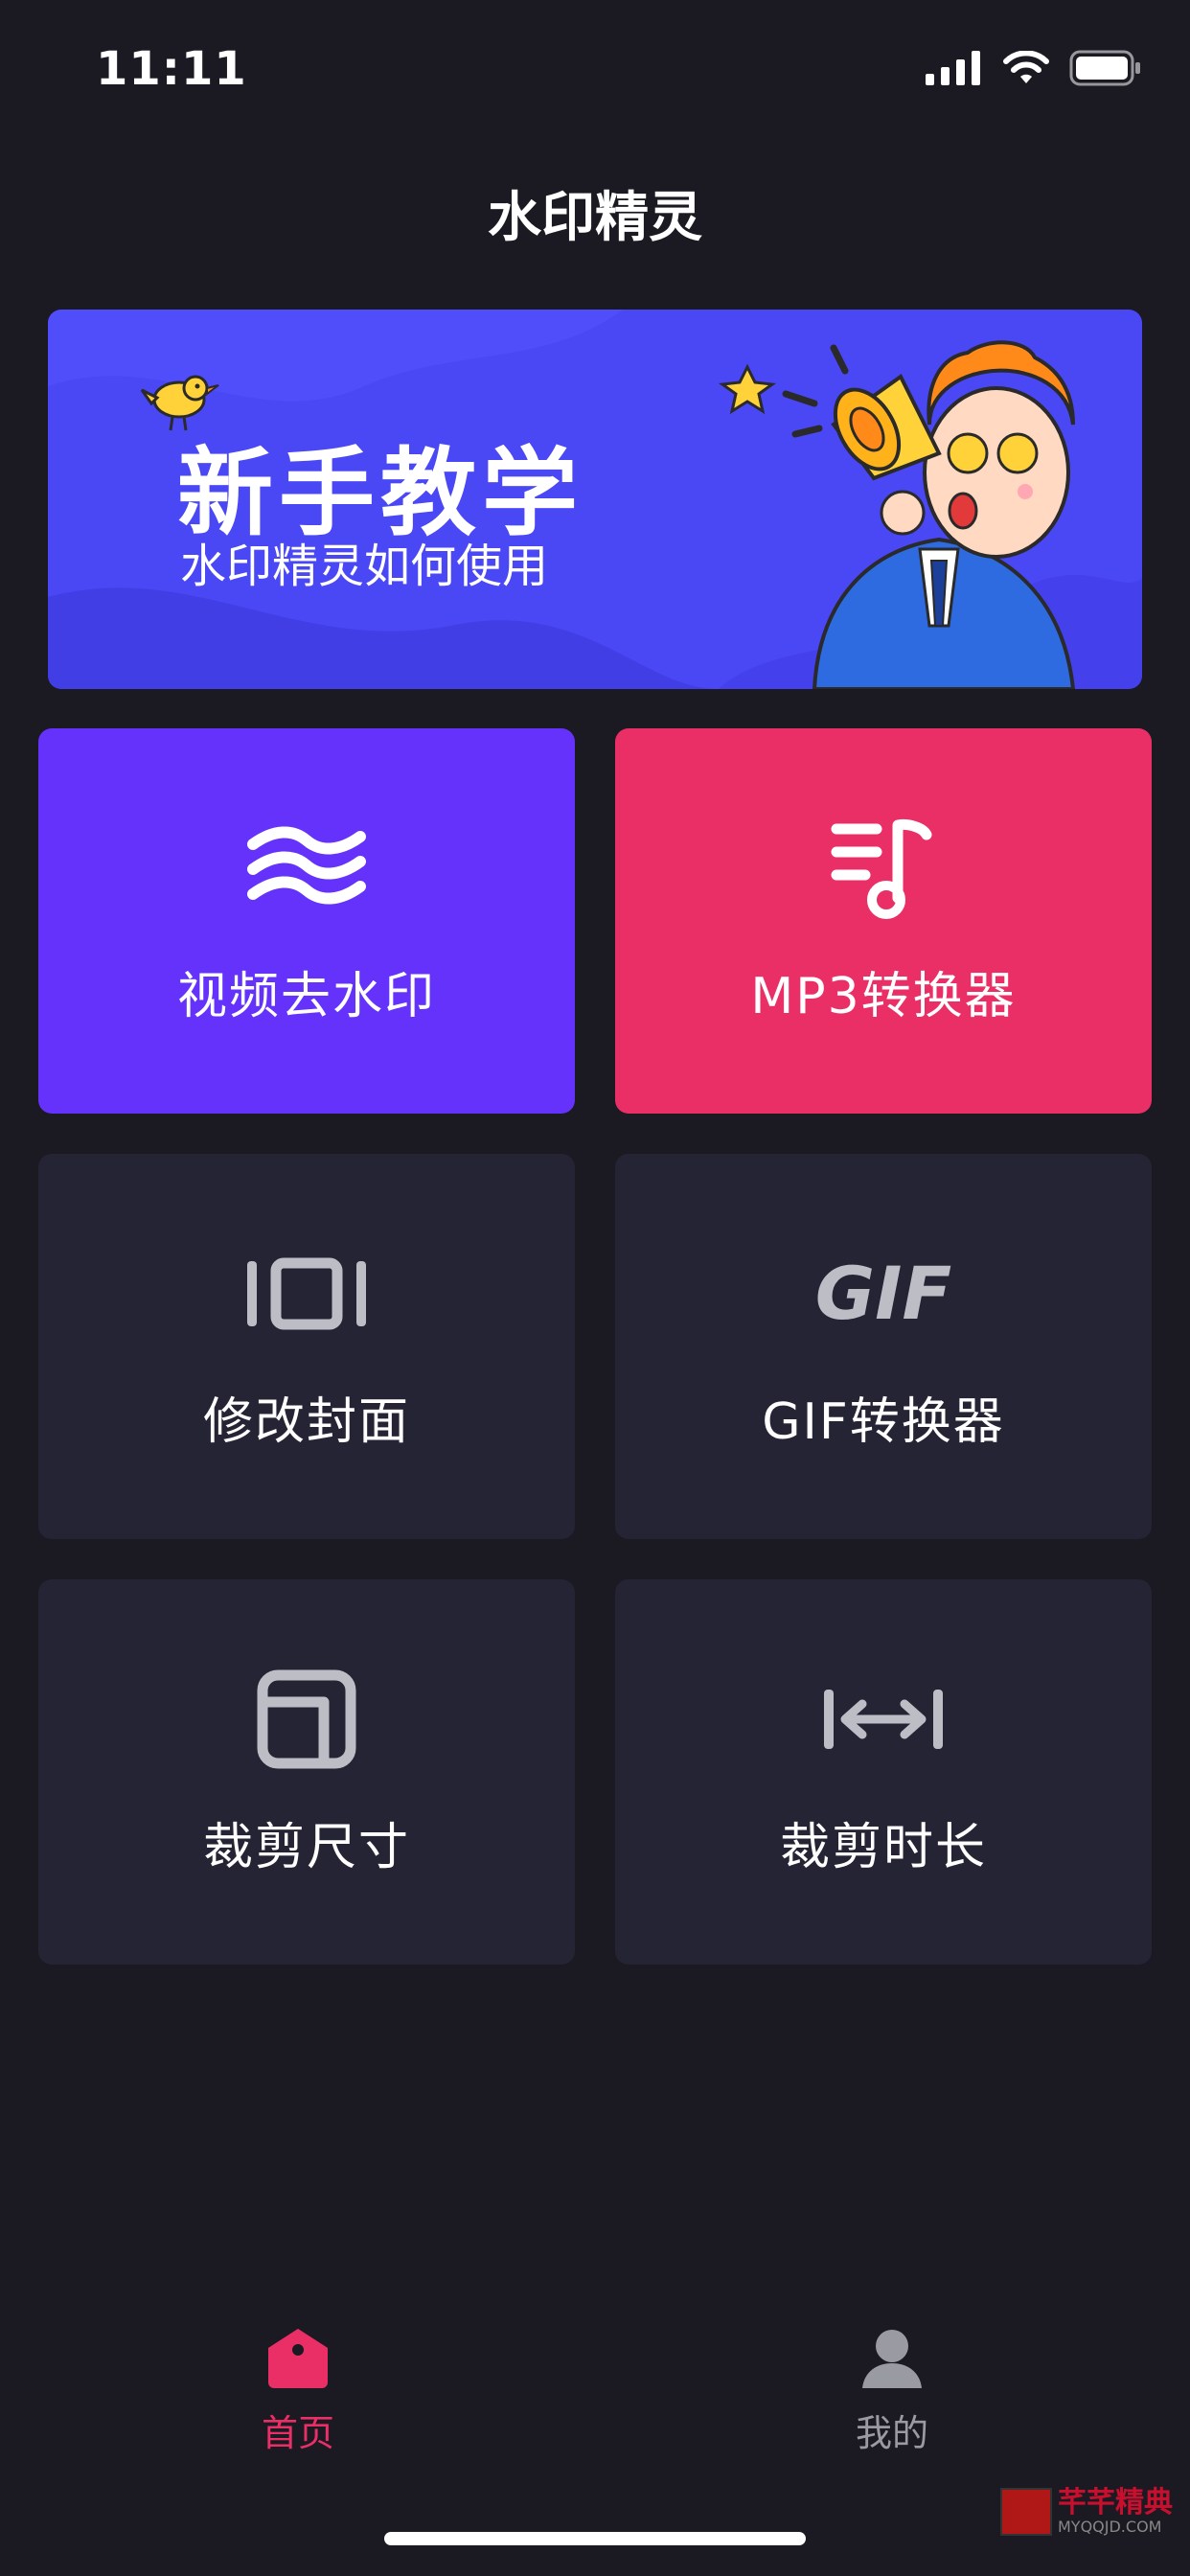  What do you see at coordinates (306, 1847) in the screenshot?
I see `tile-label: 裁剪尺寸` at bounding box center [306, 1847].